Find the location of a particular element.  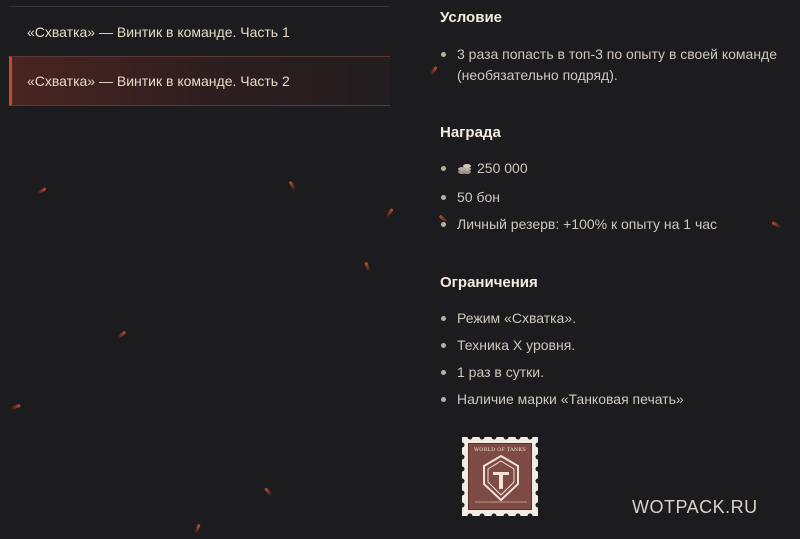

restriction-item: Наличие марки «Танковая печать» is located at coordinates (615, 399).